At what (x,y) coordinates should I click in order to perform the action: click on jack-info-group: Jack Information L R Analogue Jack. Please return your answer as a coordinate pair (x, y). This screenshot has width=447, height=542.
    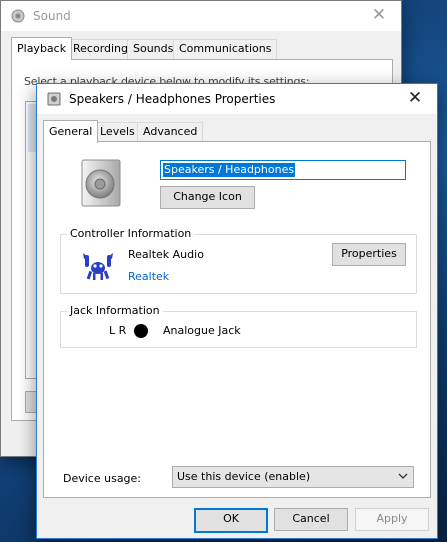
    Looking at the image, I should click on (238, 326).